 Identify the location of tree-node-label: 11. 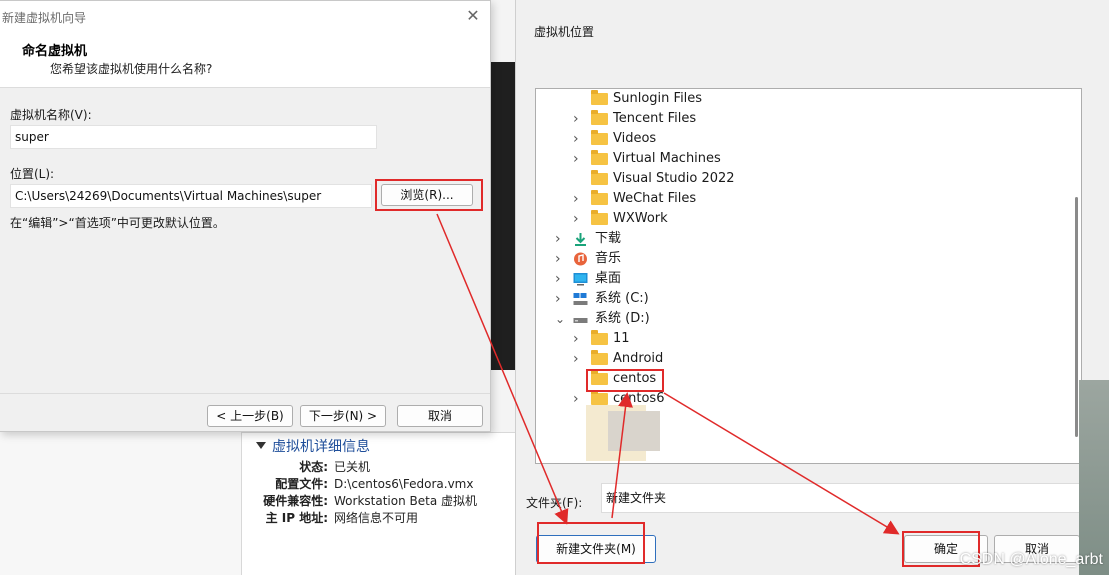
(621, 338).